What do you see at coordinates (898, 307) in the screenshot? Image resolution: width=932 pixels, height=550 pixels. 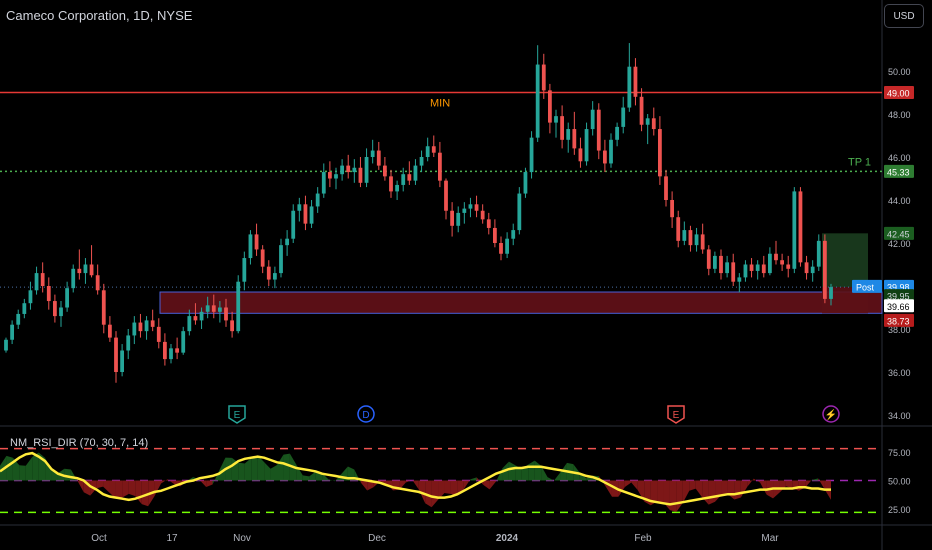 I see `current-price-label: 39.66` at bounding box center [898, 307].